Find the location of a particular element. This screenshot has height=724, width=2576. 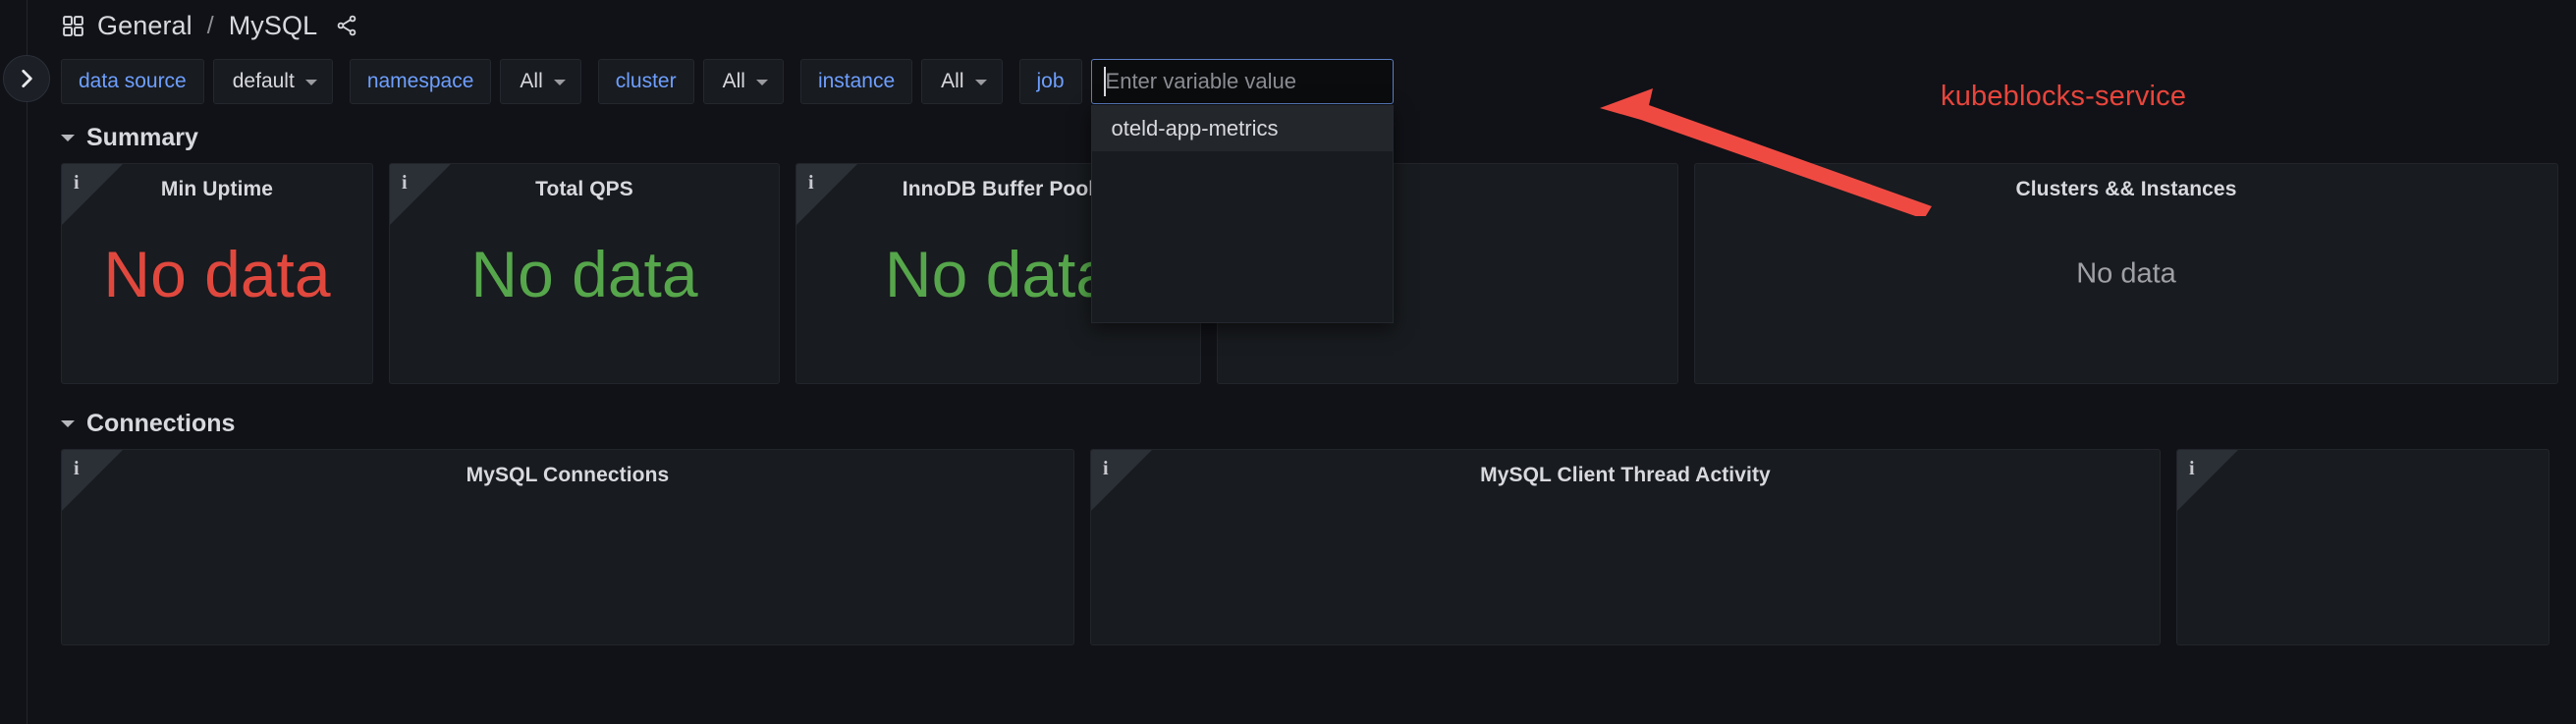

variable-value-namespace: All is located at coordinates (531, 81).